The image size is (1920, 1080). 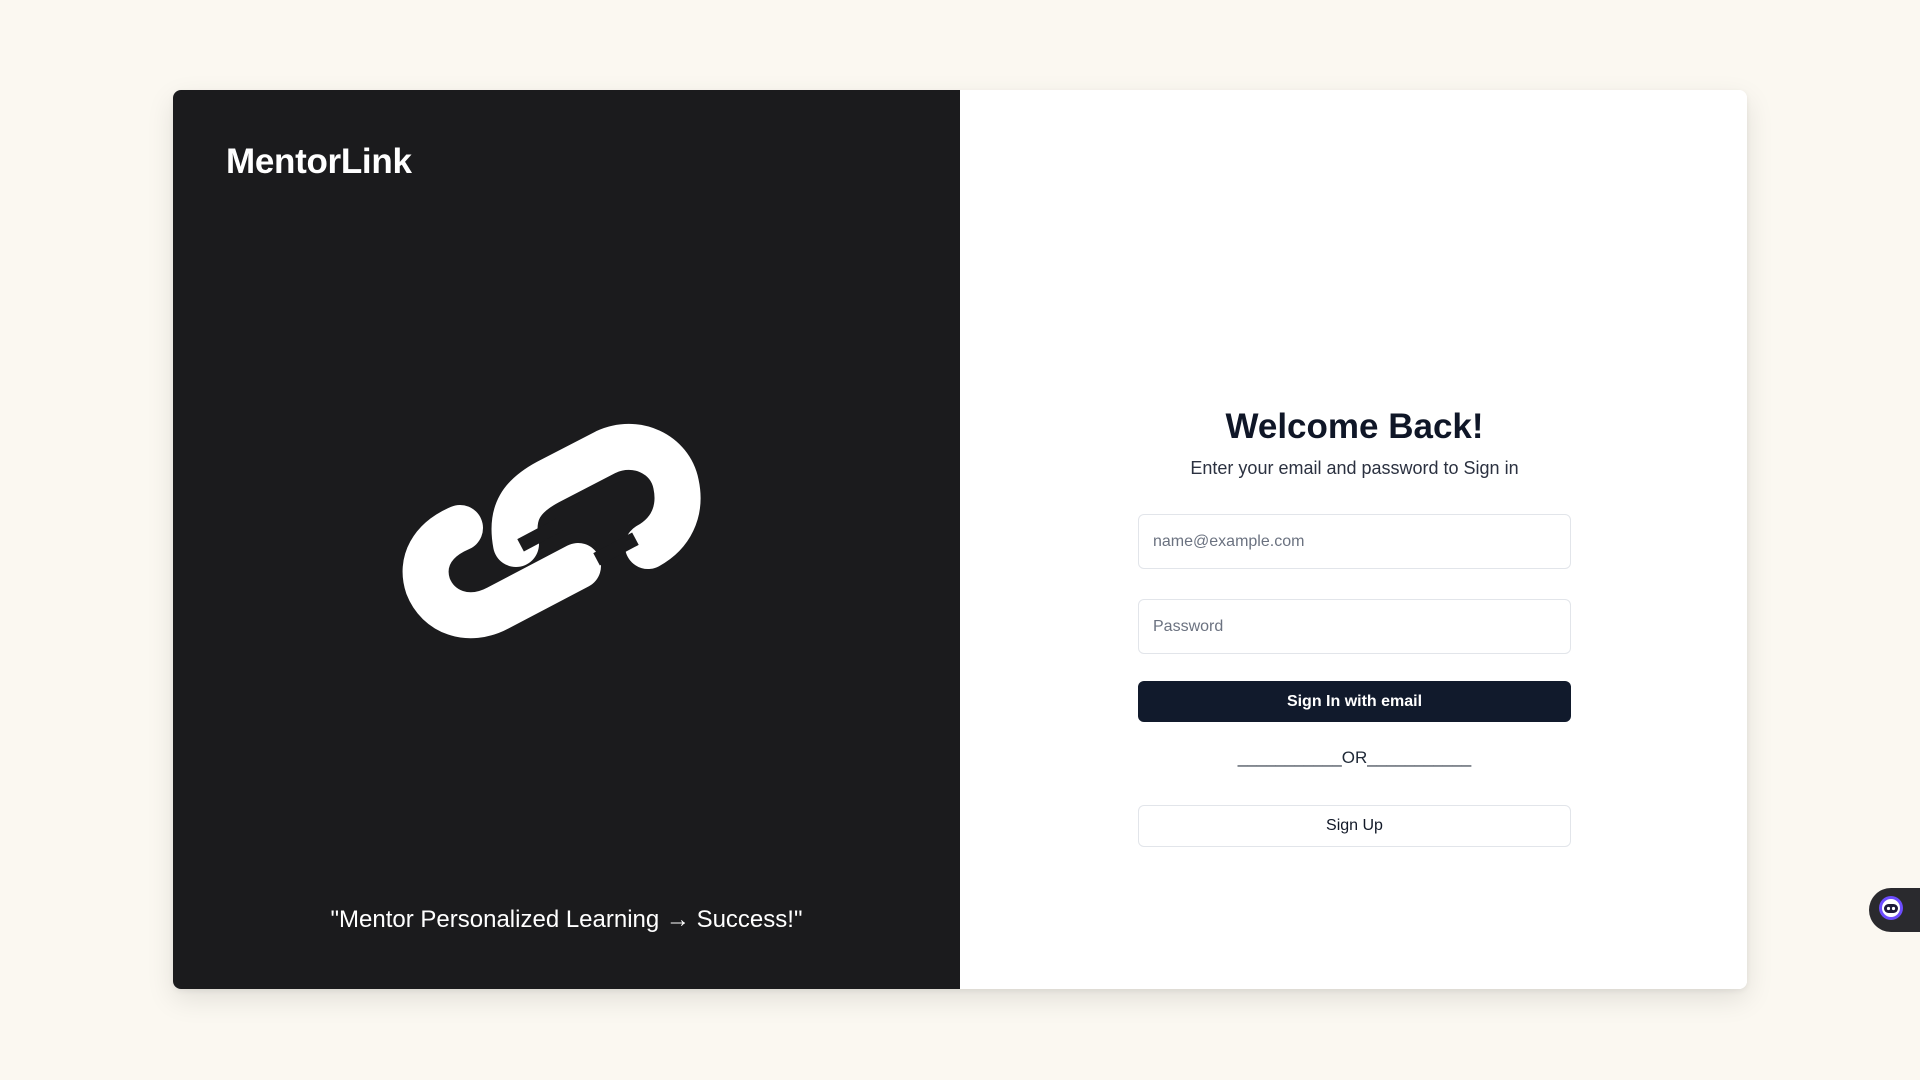 I want to click on welcome-title: Welcome Back!, so click(x=1354, y=426).